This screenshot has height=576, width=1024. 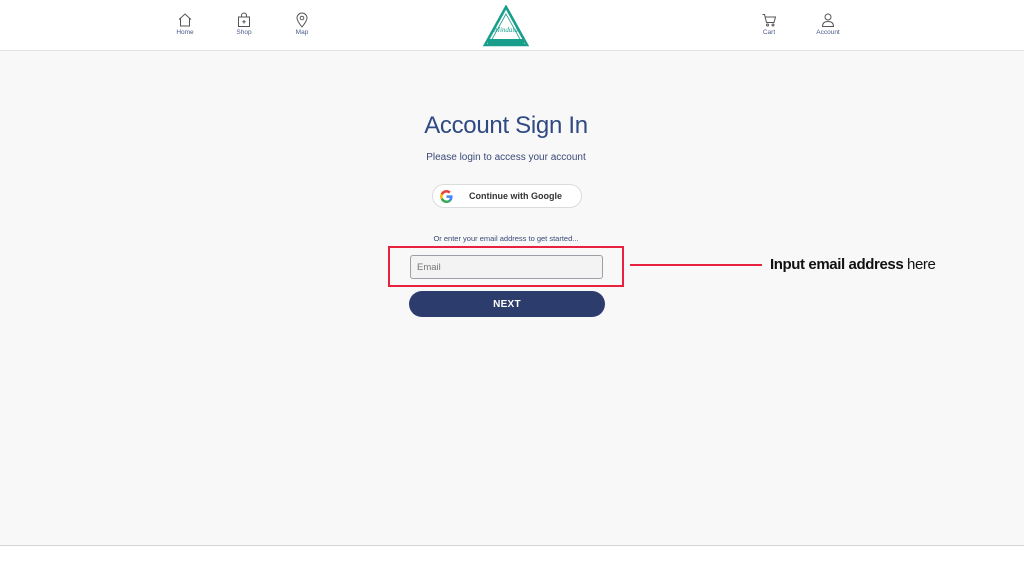 I want to click on nav-account: Account, so click(x=828, y=24).